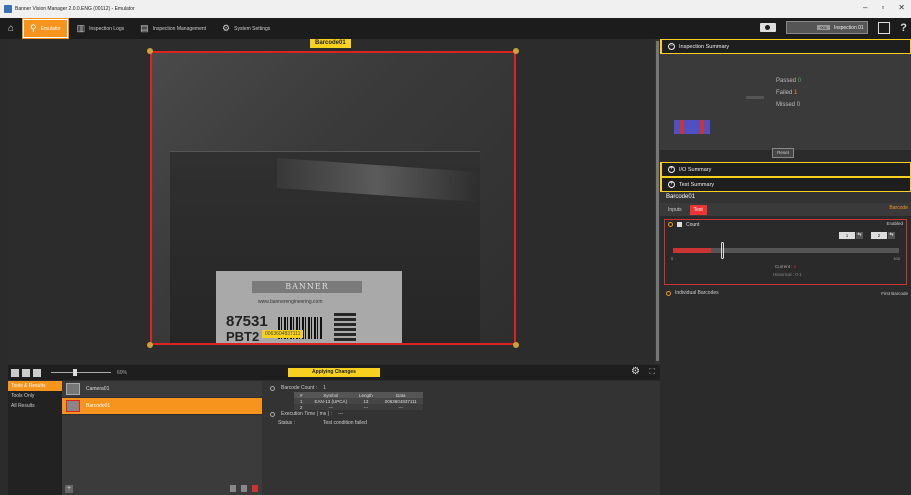 The height and width of the screenshot is (495, 911). Describe the element at coordinates (331, 401) in the screenshot. I see `cell: EAN-13 (UPCA)` at that location.